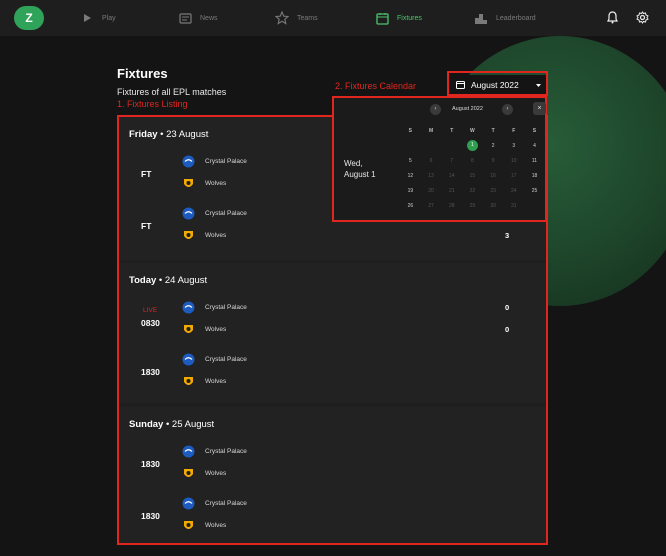 The height and width of the screenshot is (556, 666). I want to click on day-date: 25 August, so click(193, 424).